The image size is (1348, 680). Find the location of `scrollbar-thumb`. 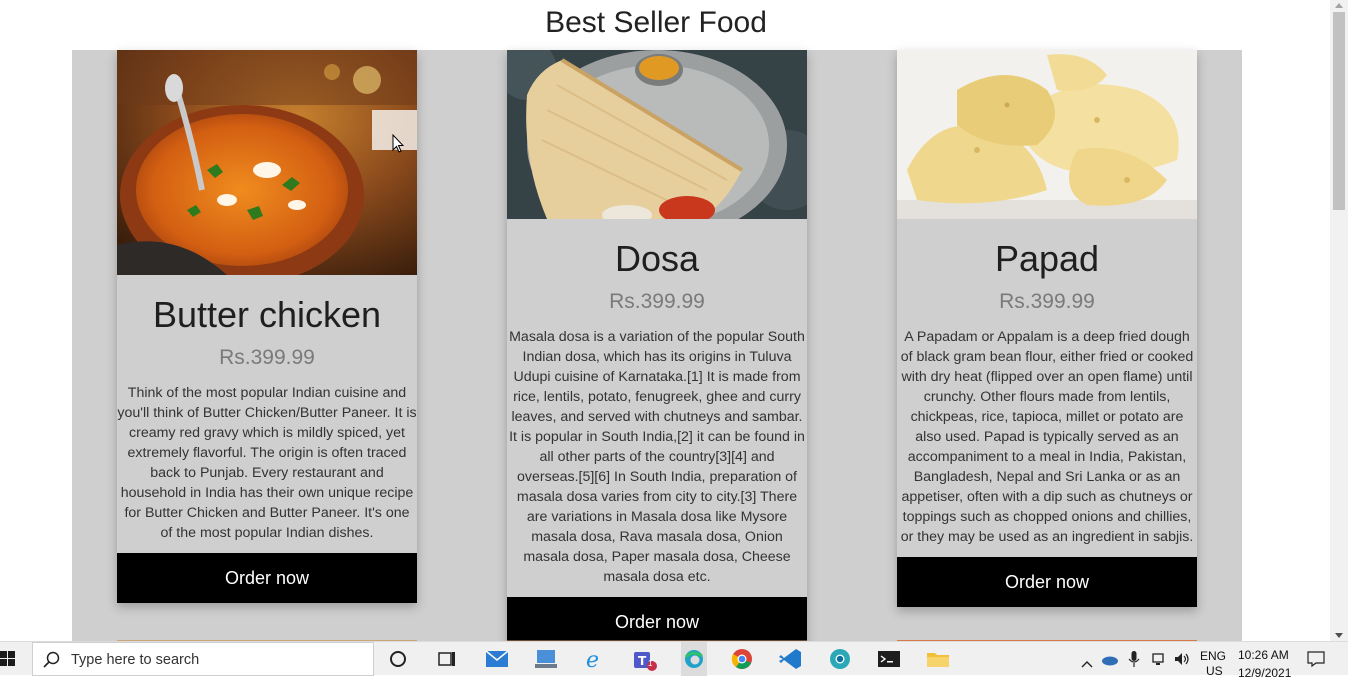

scrollbar-thumb is located at coordinates (1339, 111).